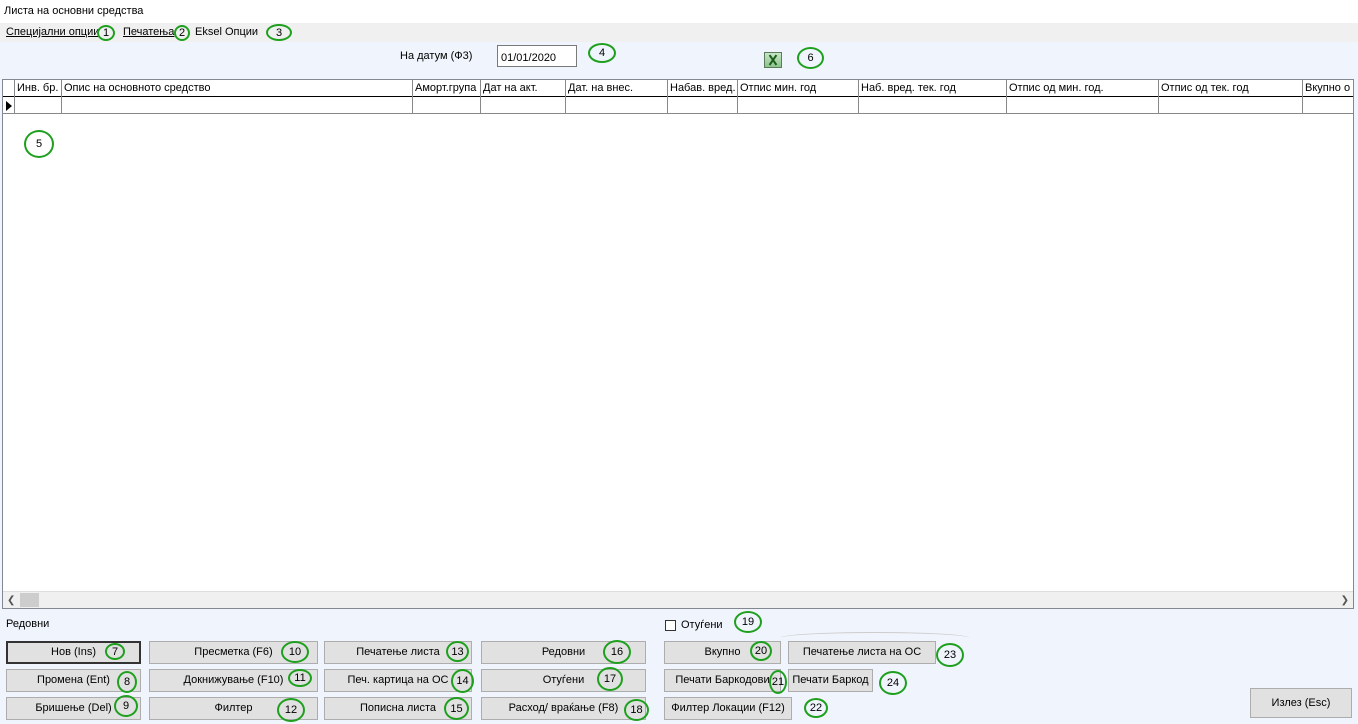  I want to click on scroll-right-icon: ❯, so click(1345, 600).